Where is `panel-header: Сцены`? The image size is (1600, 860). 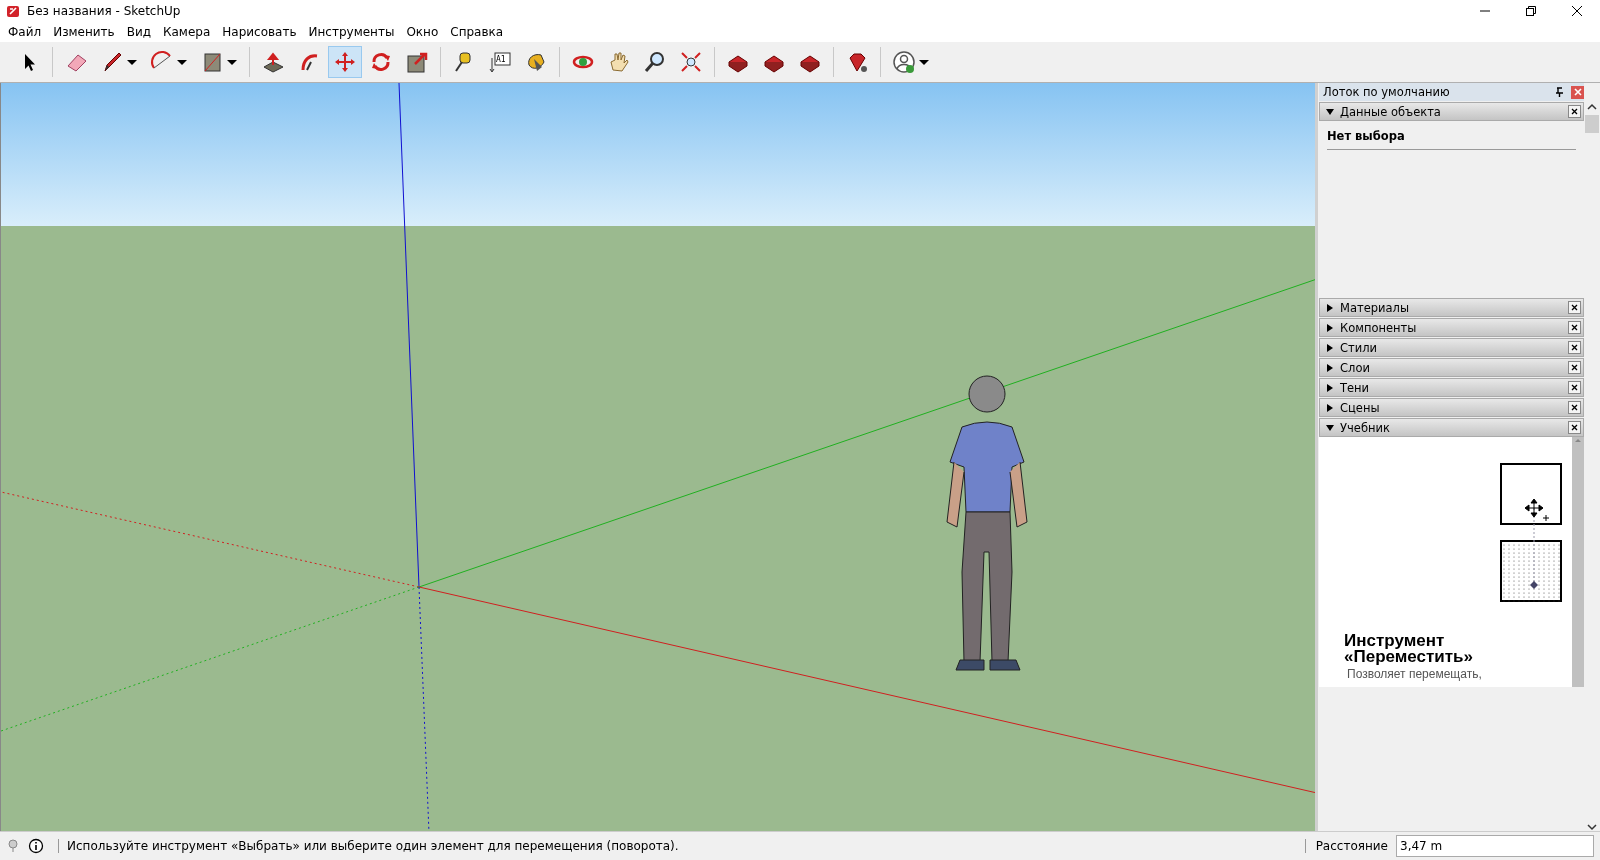
panel-header: Сцены is located at coordinates (1451, 407).